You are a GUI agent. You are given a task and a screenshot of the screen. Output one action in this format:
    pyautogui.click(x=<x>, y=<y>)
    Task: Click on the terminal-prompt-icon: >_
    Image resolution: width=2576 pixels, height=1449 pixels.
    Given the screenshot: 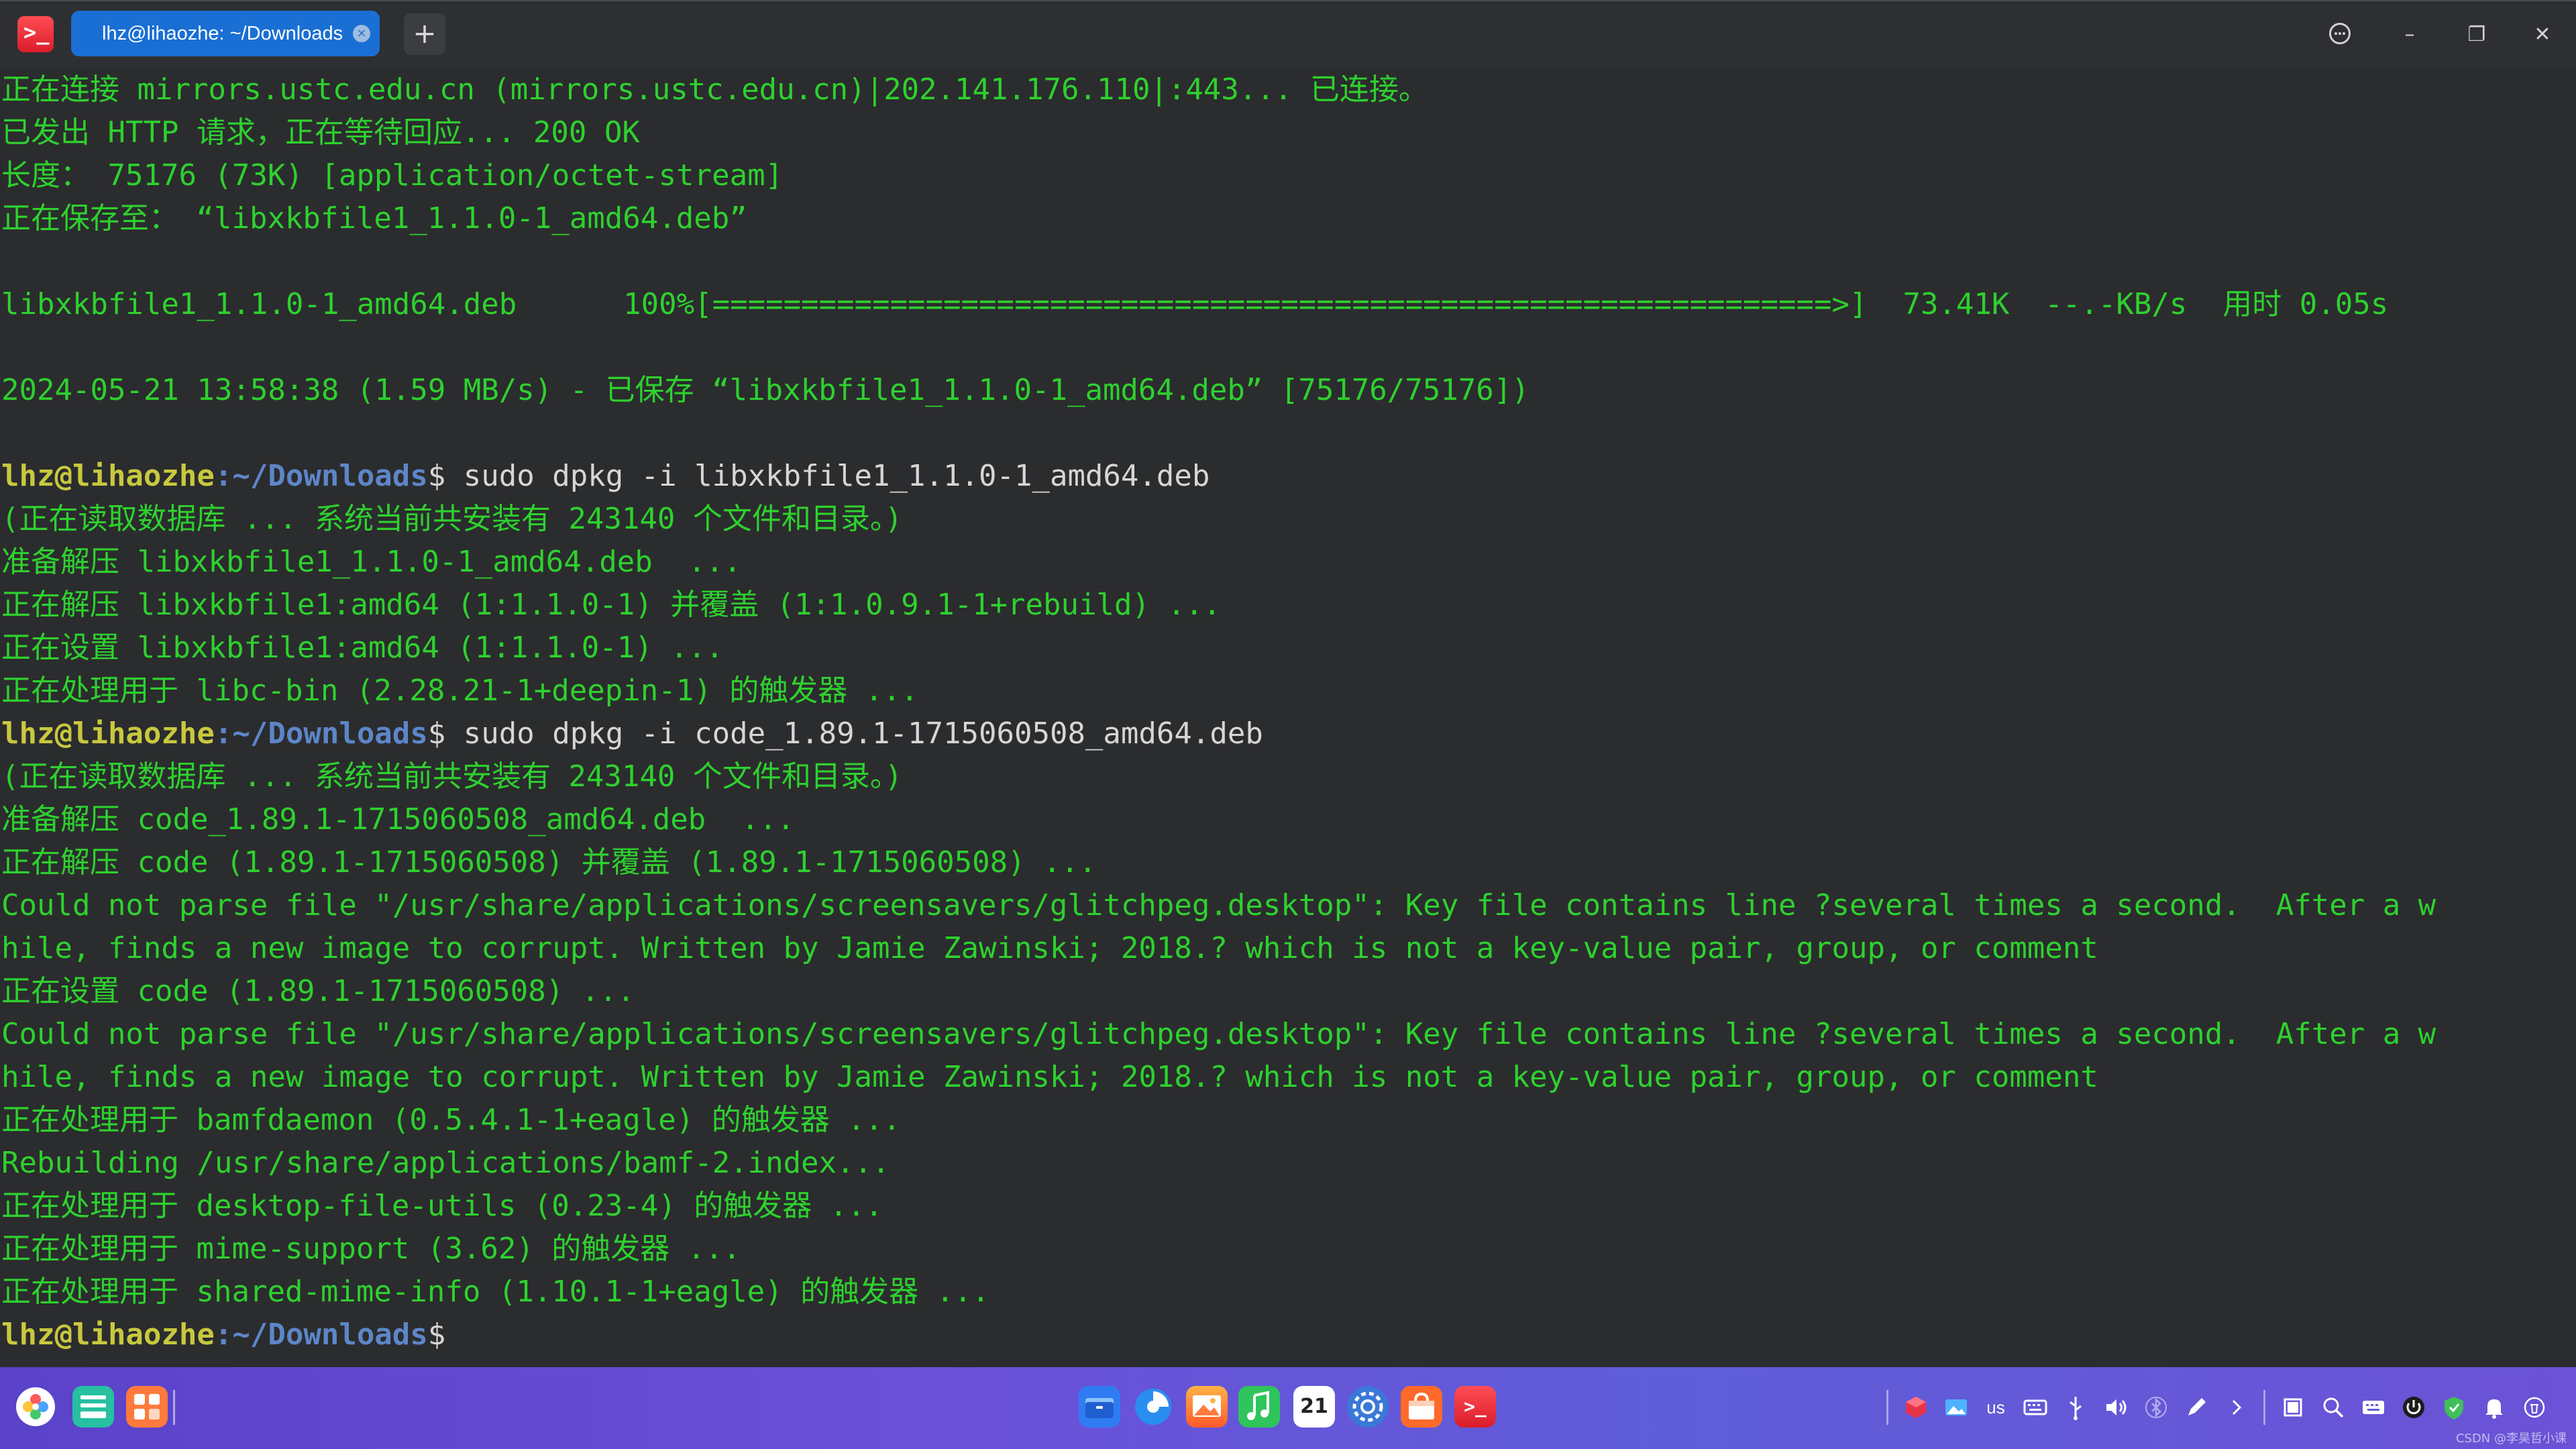 What is the action you would take?
    pyautogui.click(x=36, y=32)
    